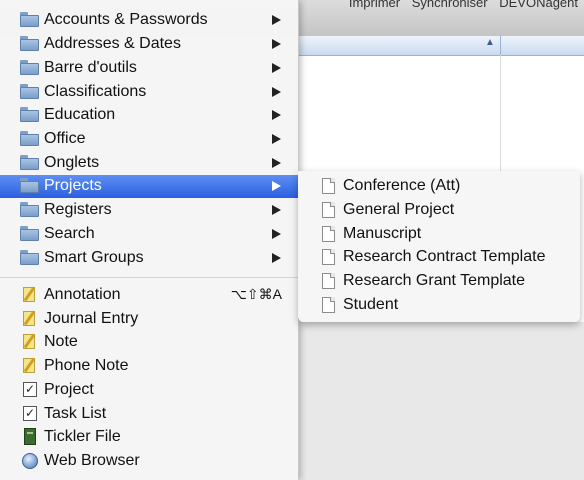 The height and width of the screenshot is (480, 584). I want to click on submenu-item-label: Conference (Att), so click(402, 185).